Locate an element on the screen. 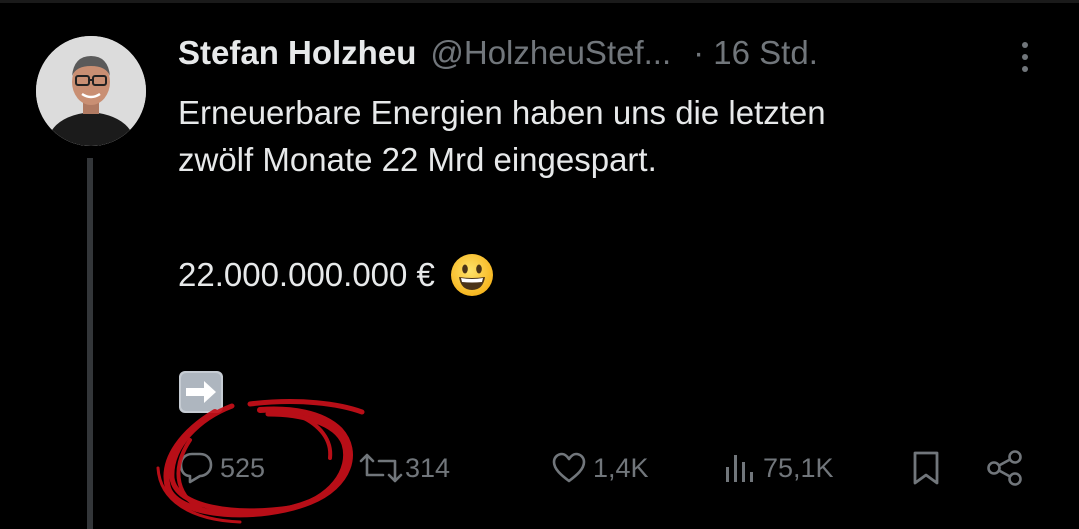 This screenshot has height=529, width=1079. retweet-icon is located at coordinates (381, 468).